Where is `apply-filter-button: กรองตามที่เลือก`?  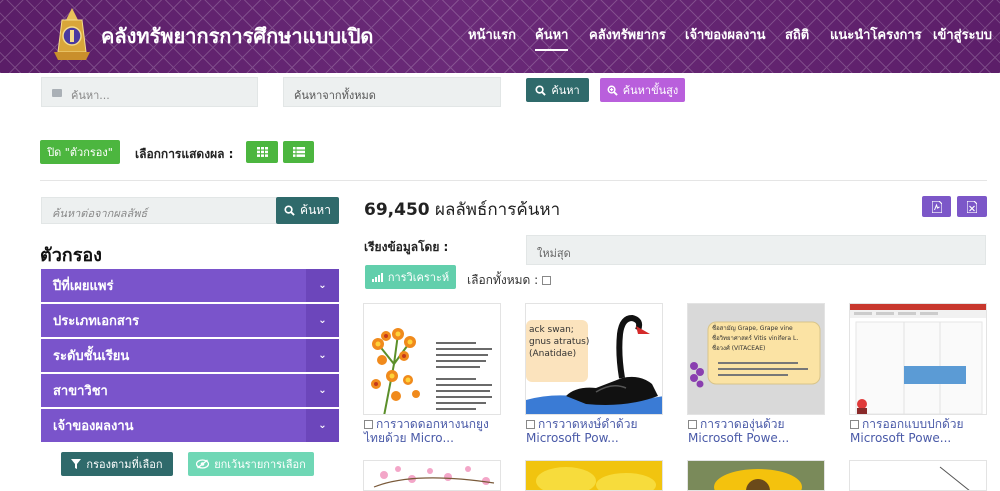 apply-filter-button: กรองตามที่เลือก is located at coordinates (117, 464).